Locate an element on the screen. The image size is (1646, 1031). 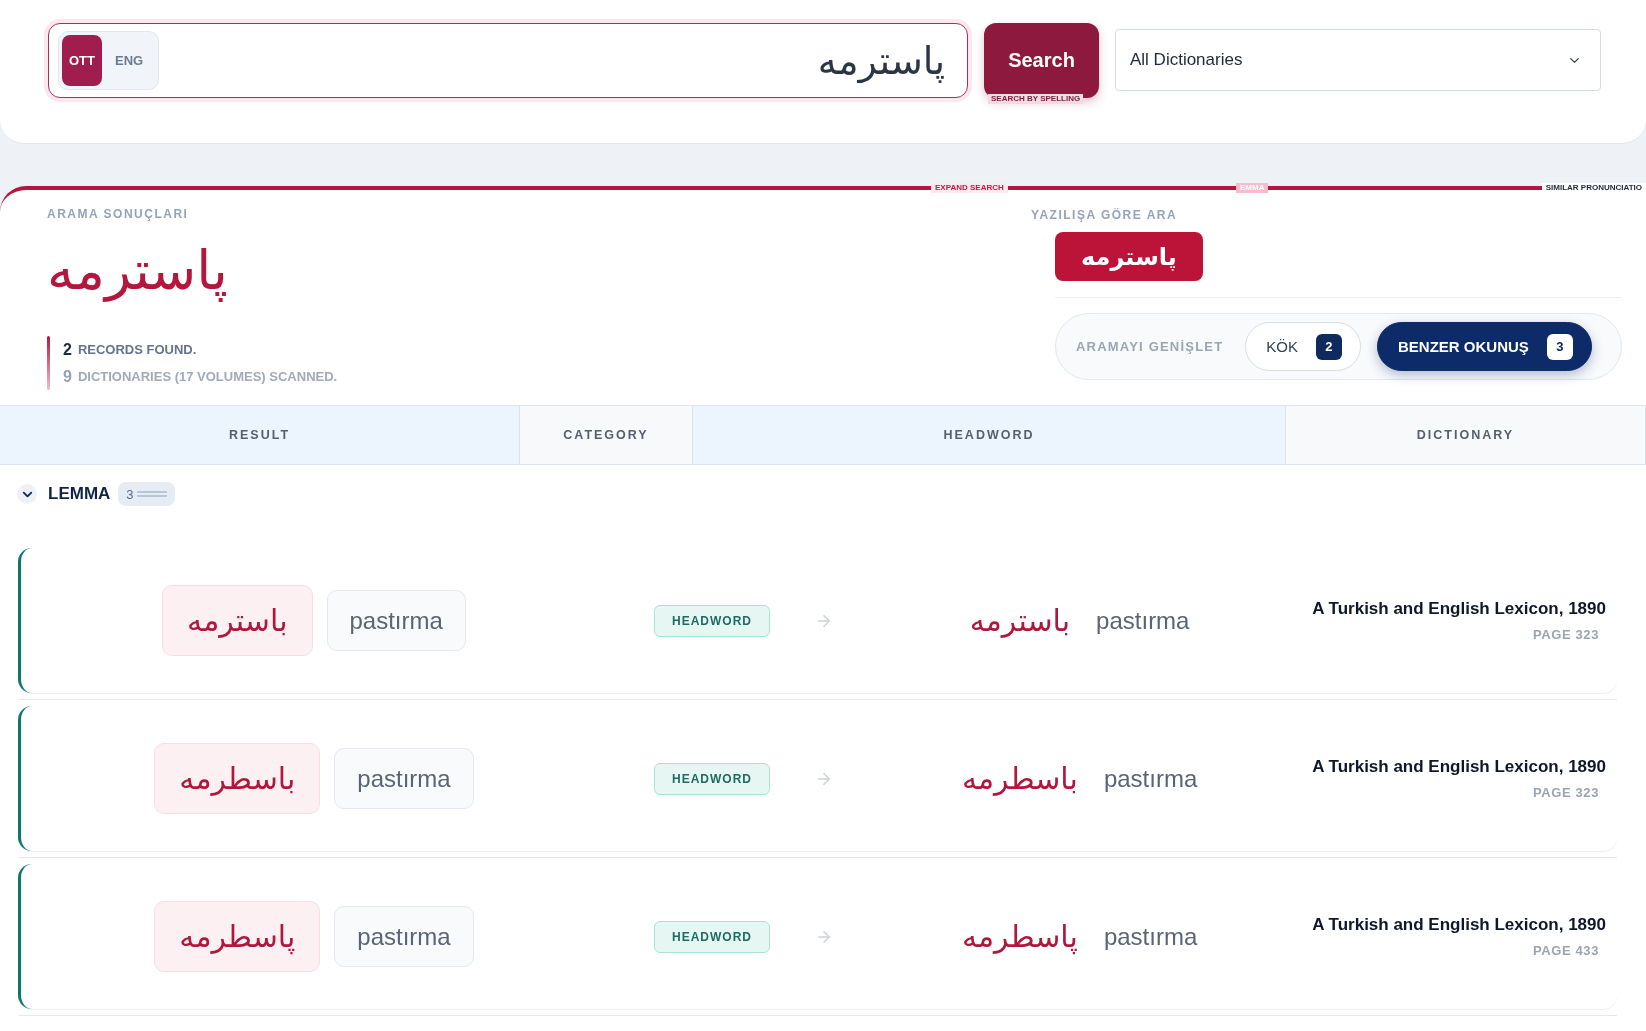
lines-icon is located at coordinates (151, 494).